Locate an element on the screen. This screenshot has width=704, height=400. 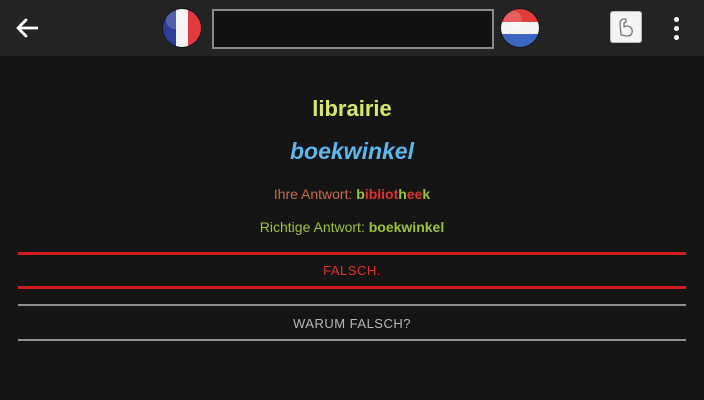
correct-answer-label: Richtige Antwort: is located at coordinates (312, 227).